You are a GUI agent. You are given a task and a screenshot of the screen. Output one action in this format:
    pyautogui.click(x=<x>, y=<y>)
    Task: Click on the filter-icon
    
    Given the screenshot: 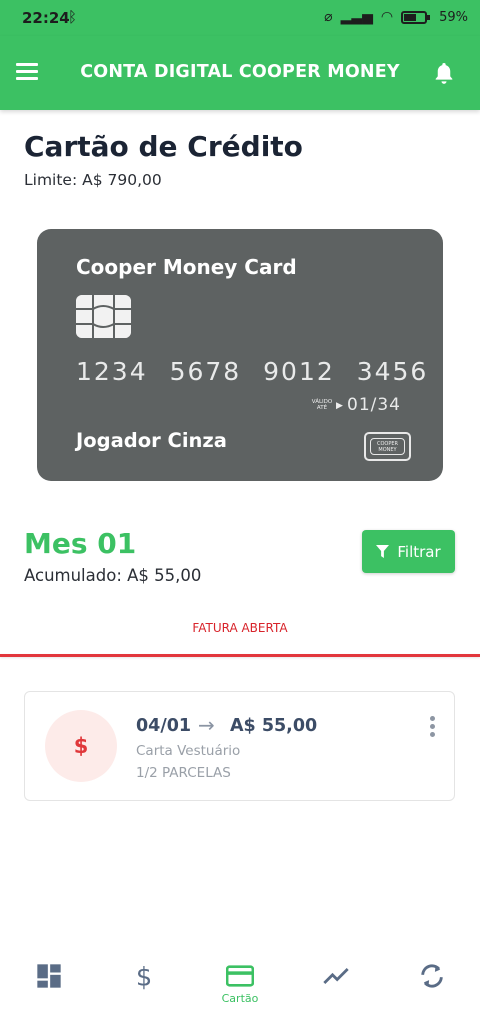 What is the action you would take?
    pyautogui.click(x=383, y=551)
    